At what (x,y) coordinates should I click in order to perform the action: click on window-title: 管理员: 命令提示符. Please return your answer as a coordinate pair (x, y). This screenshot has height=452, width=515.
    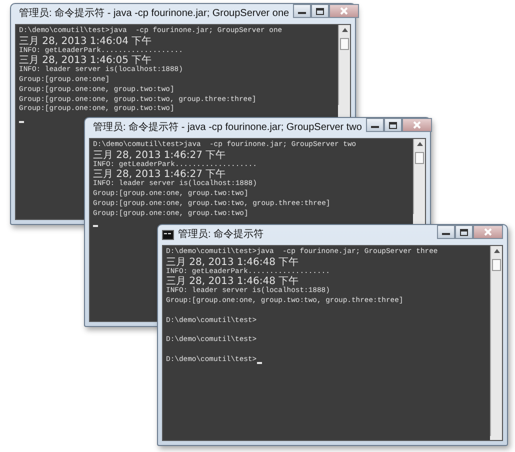
    Looking at the image, I should click on (221, 235).